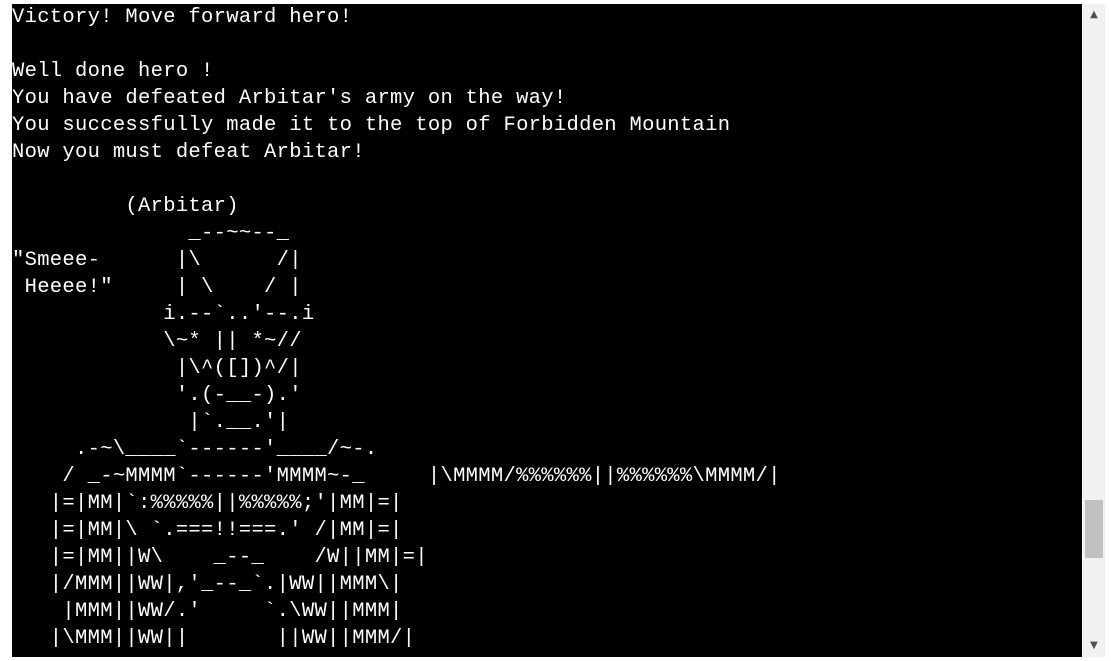 Image resolution: width=1111 pixels, height=661 pixels. Describe the element at coordinates (1094, 646) in the screenshot. I see `scroll-down-arrow-icon: ▼` at that location.